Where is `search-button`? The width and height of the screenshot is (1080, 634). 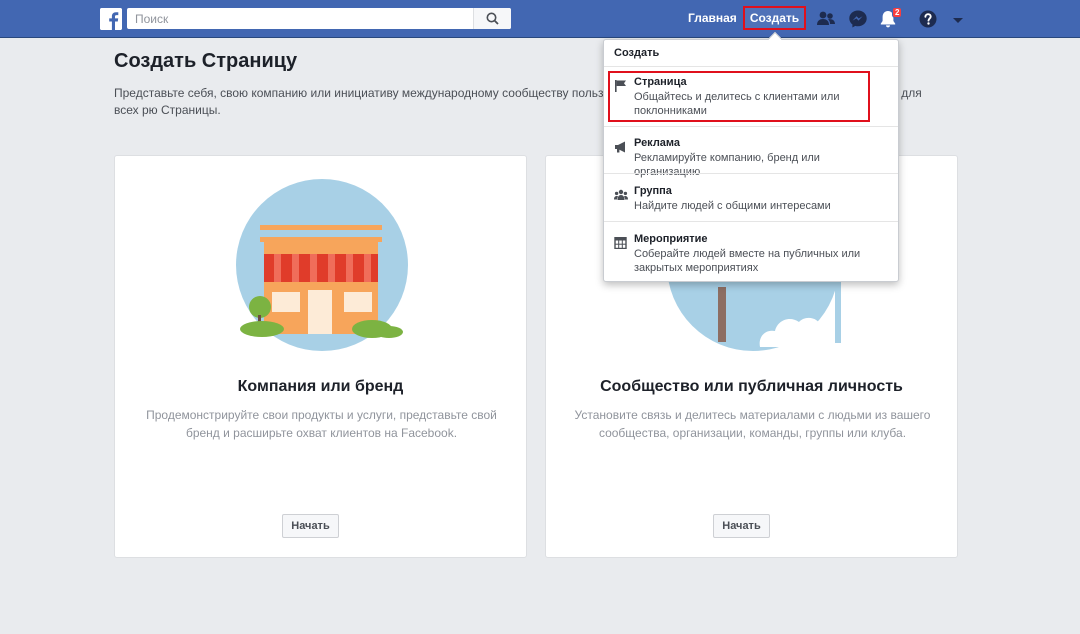 search-button is located at coordinates (492, 18).